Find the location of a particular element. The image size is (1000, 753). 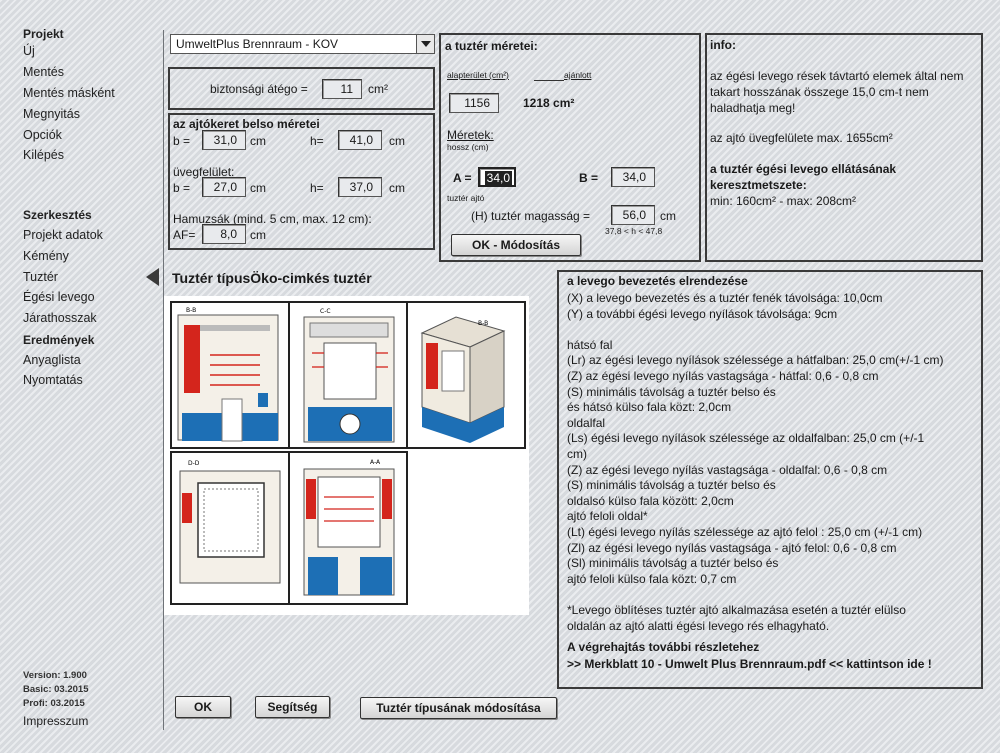

safety-unit: cm² is located at coordinates (378, 89).